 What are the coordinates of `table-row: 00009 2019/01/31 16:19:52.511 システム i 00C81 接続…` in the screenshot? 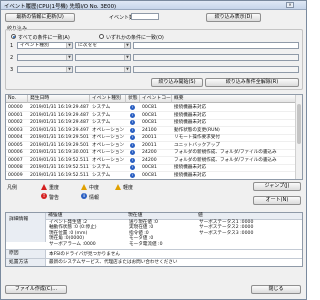 It's located at (151, 176).